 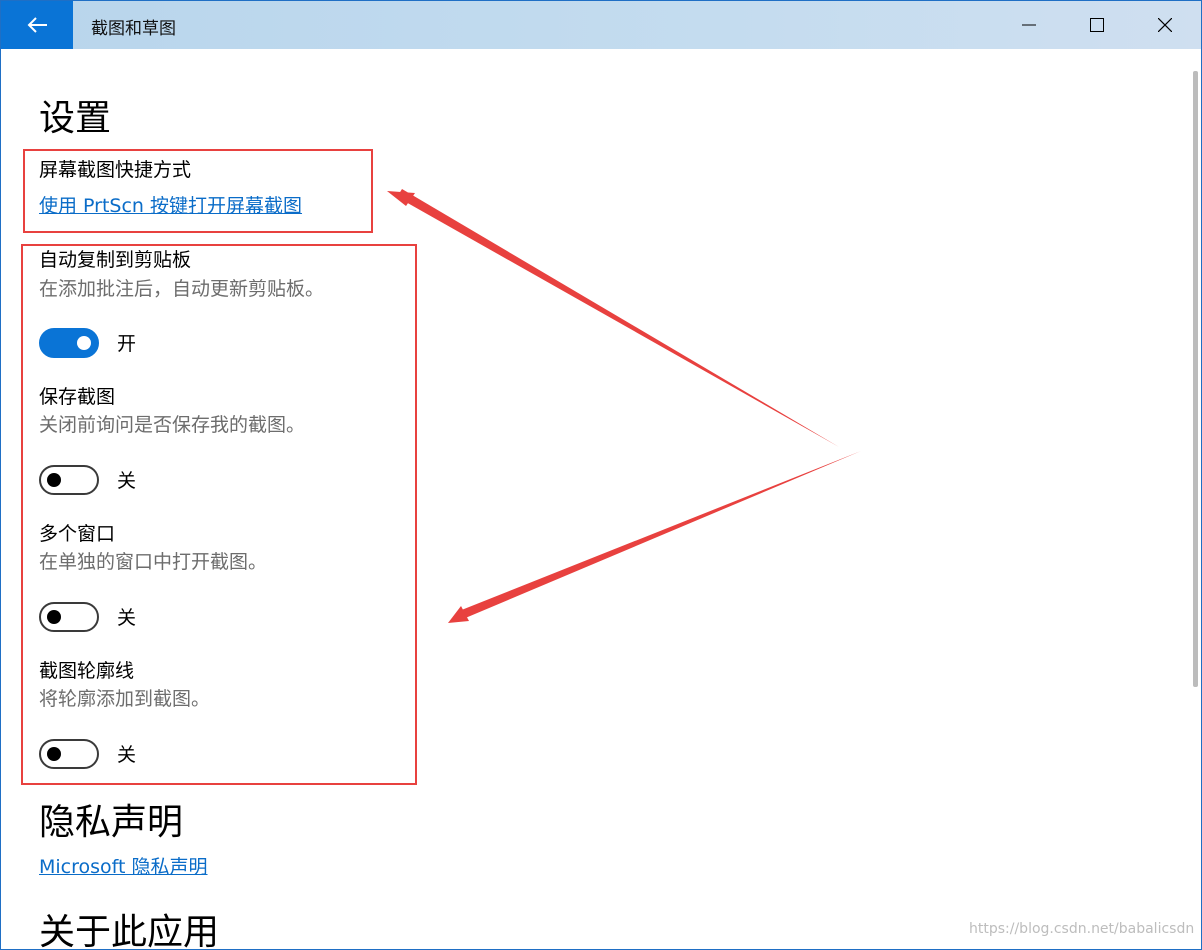 I want to click on watermark: https://blog.csdn.net/babalicsdn, so click(x=1082, y=929).